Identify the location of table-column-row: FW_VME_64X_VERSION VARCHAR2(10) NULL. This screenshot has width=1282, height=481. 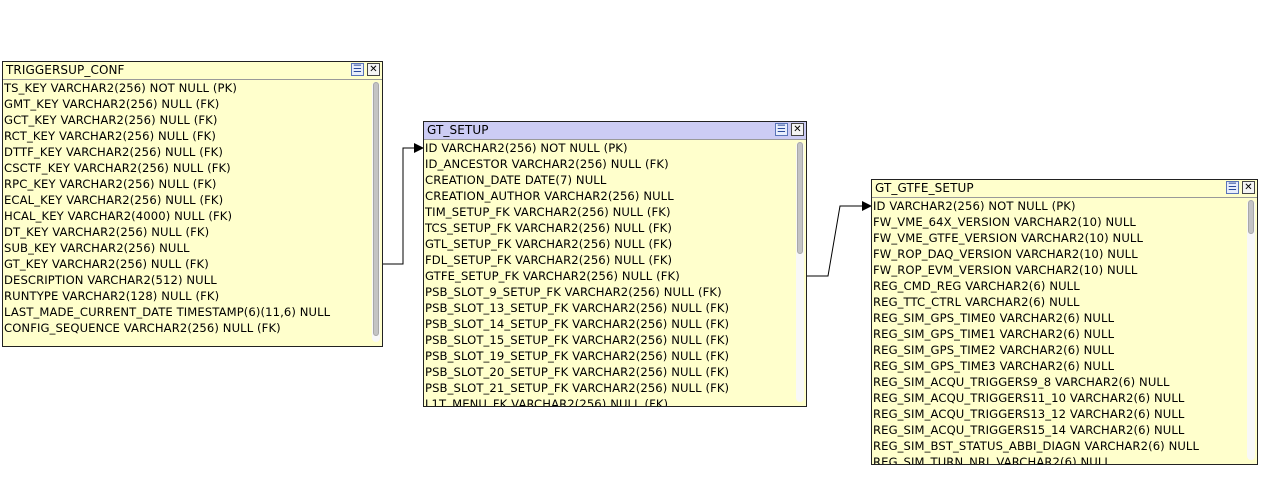
(1058, 222).